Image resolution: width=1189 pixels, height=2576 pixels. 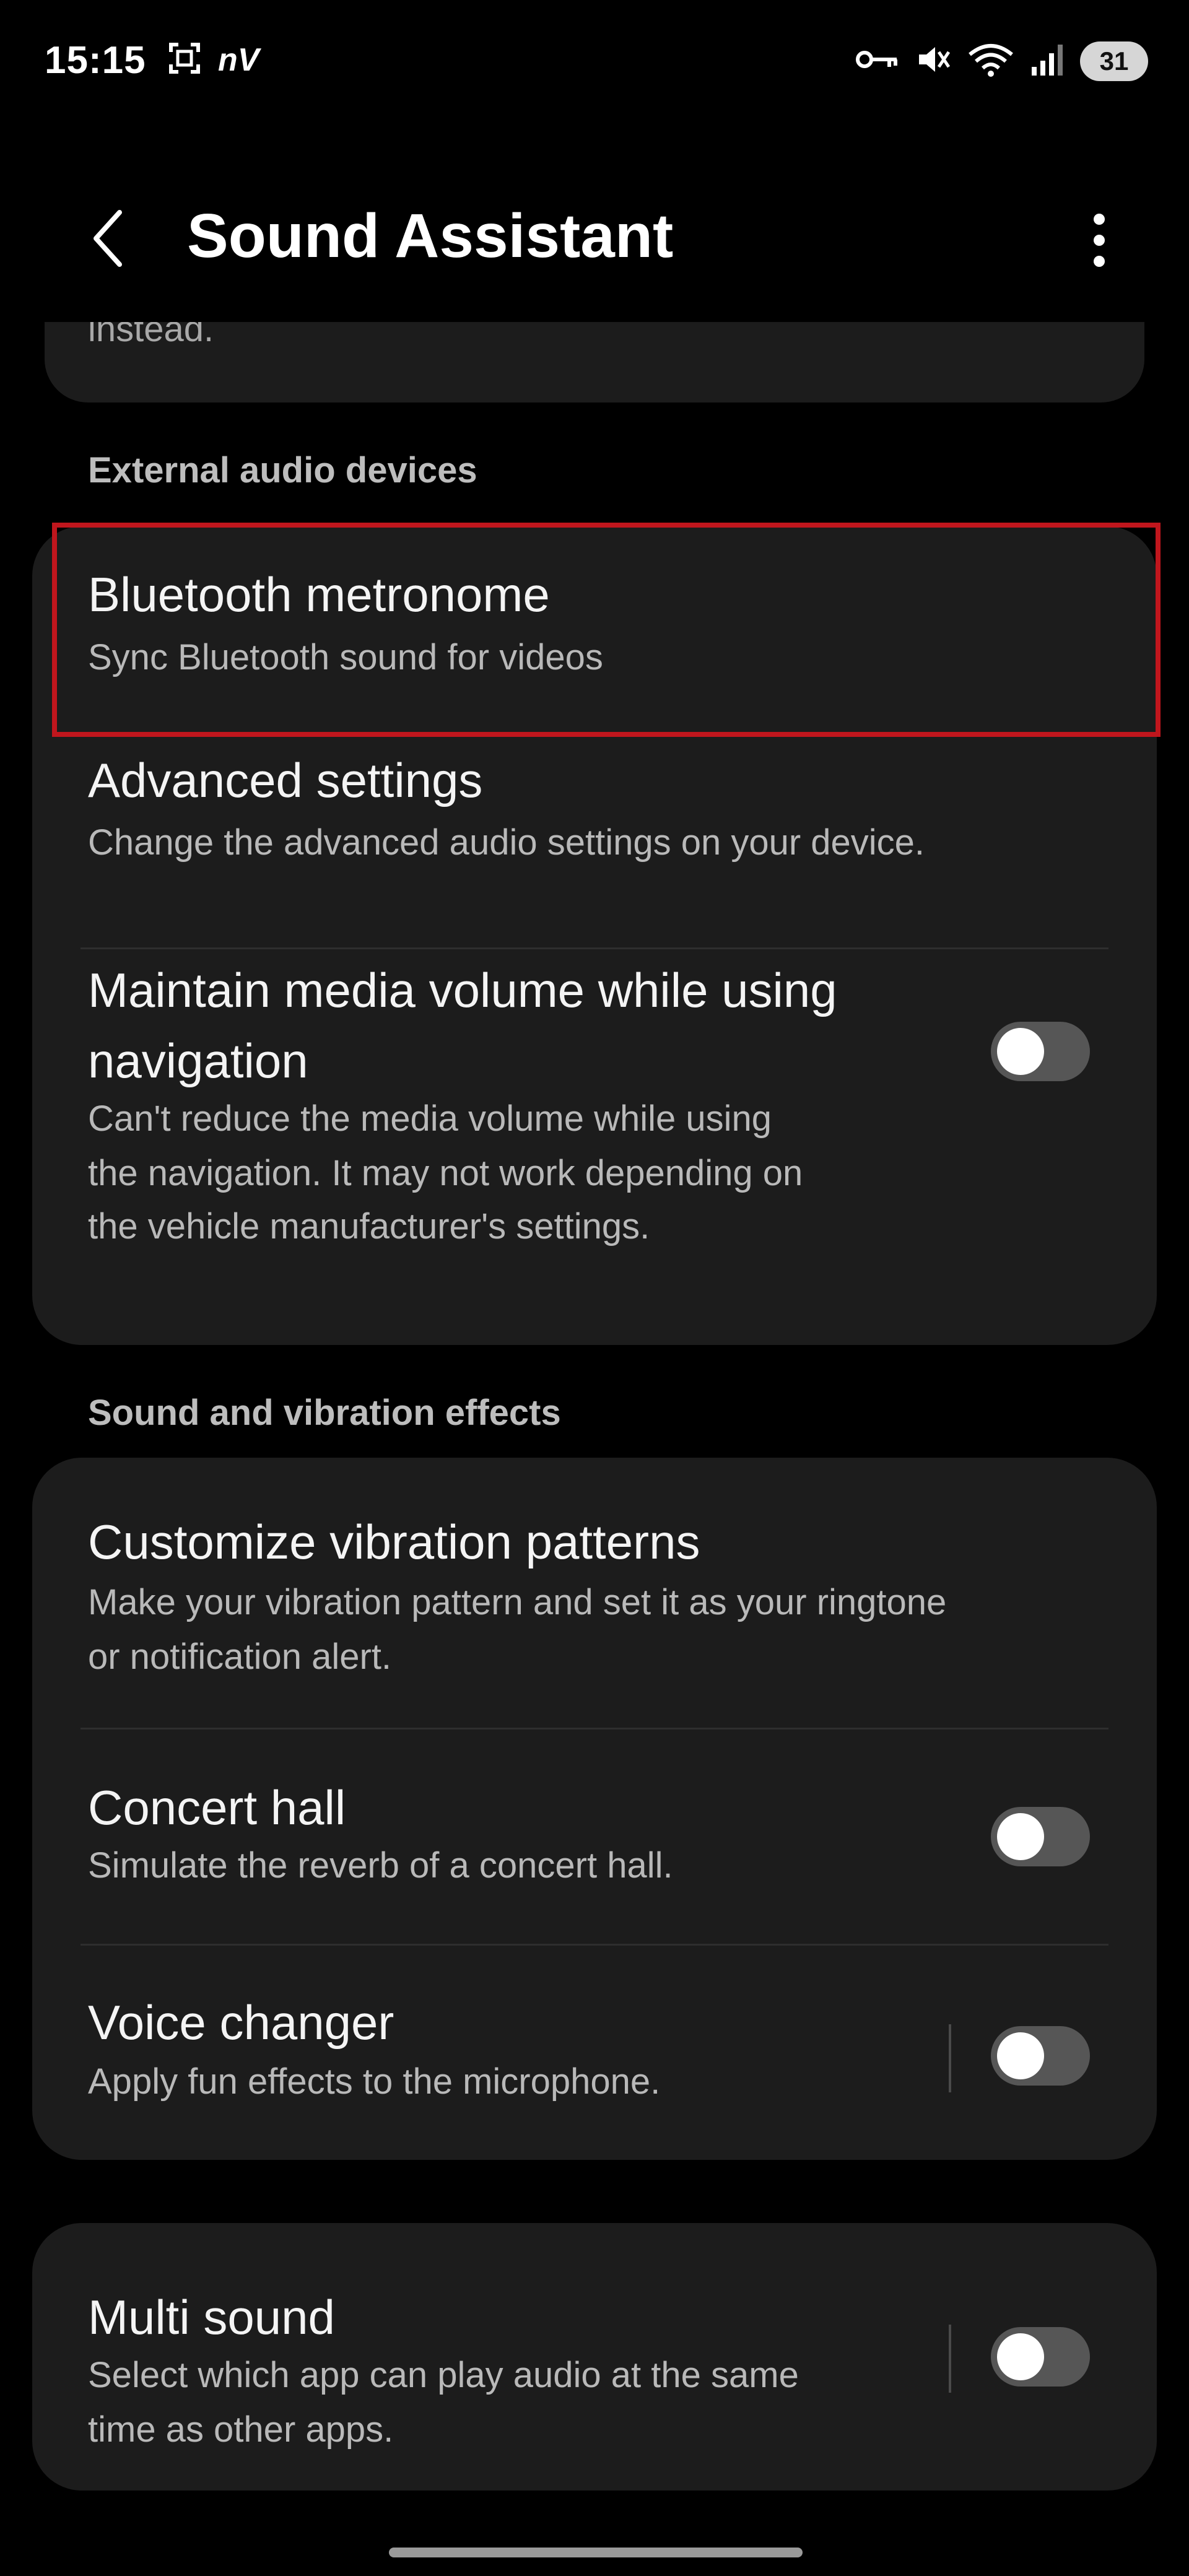 I want to click on item-title: Concert hall, so click(x=217, y=1807).